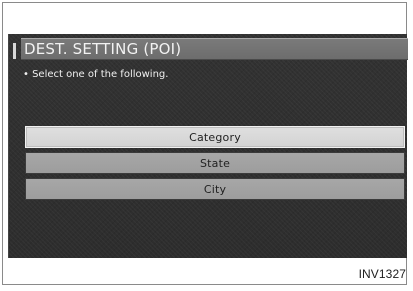 The image size is (413, 291). What do you see at coordinates (103, 49) in the screenshot?
I see `screen-title: DEST. SETTING (POI)` at bounding box center [103, 49].